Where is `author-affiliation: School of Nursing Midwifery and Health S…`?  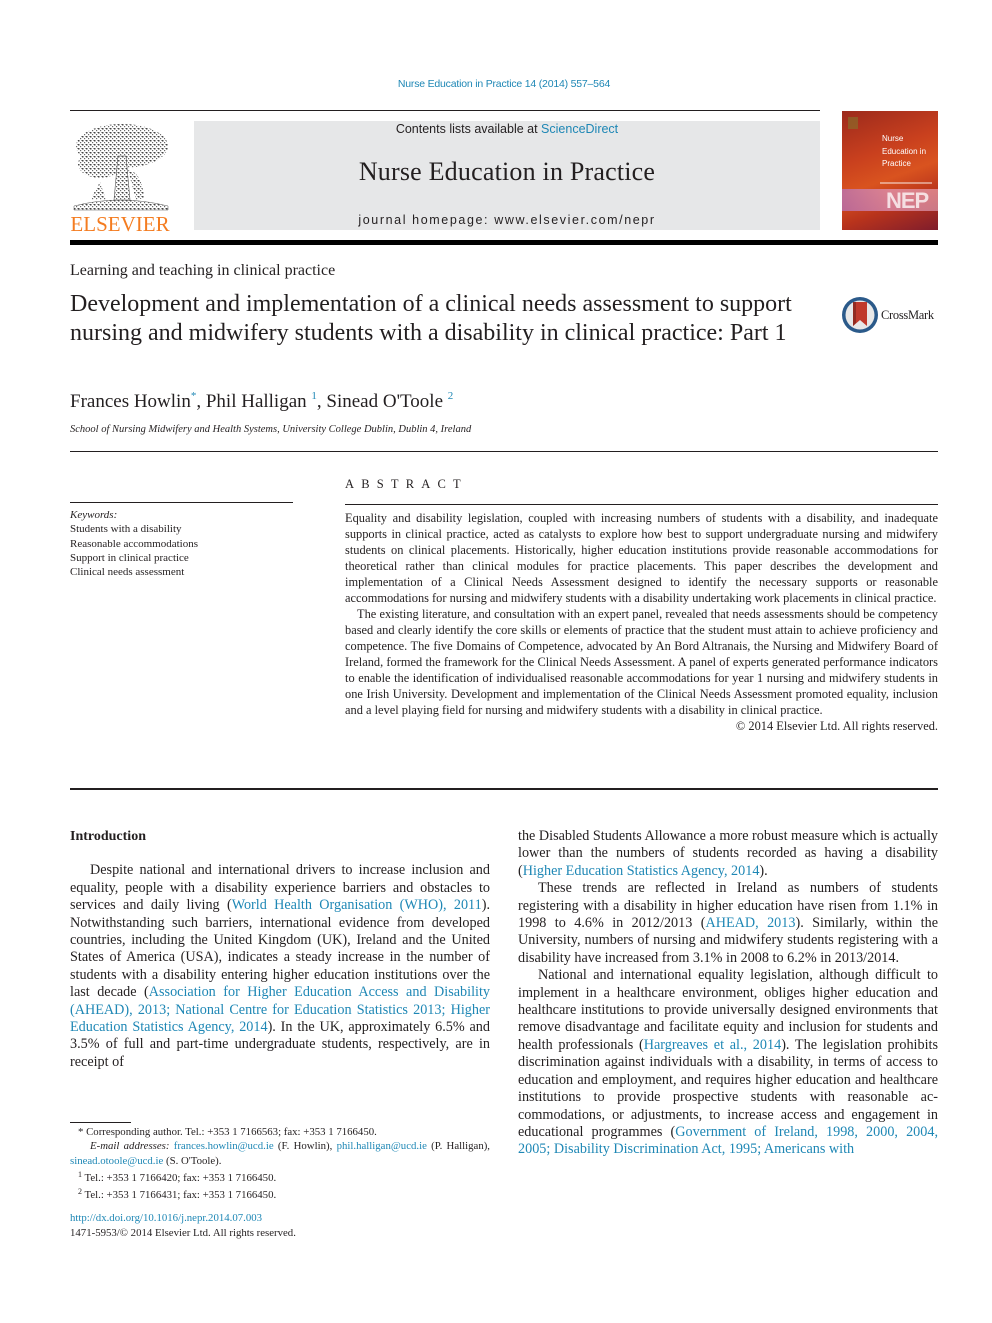 author-affiliation: School of Nursing Midwifery and Health S… is located at coordinates (271, 429).